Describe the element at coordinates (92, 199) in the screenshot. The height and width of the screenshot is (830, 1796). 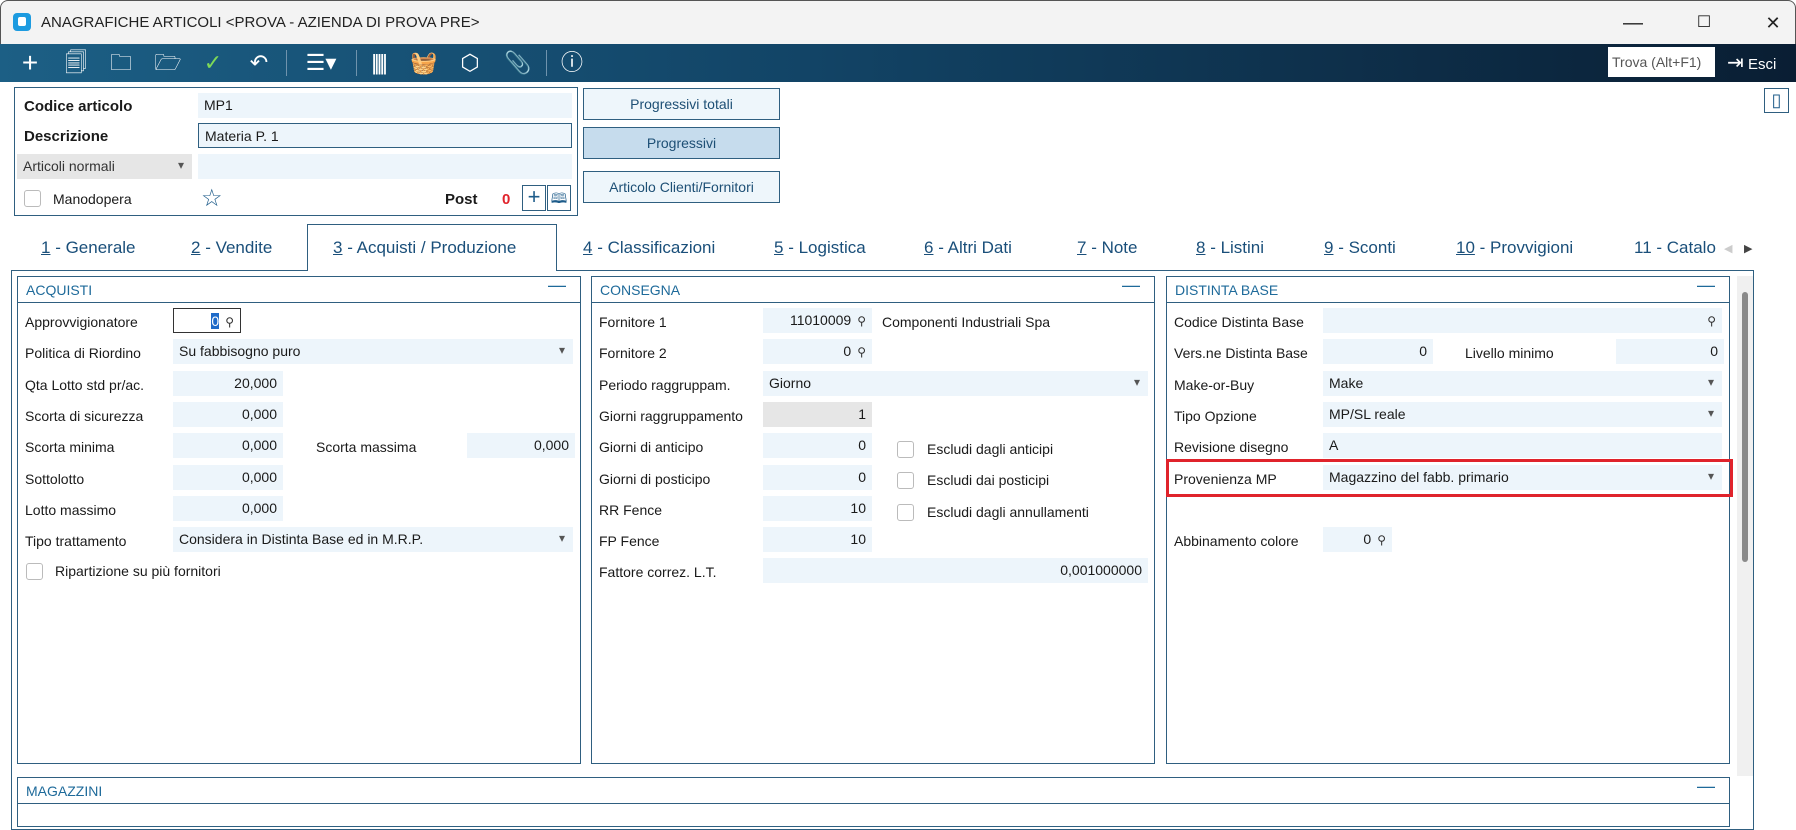
I see `labor-label: Manodopera` at that location.